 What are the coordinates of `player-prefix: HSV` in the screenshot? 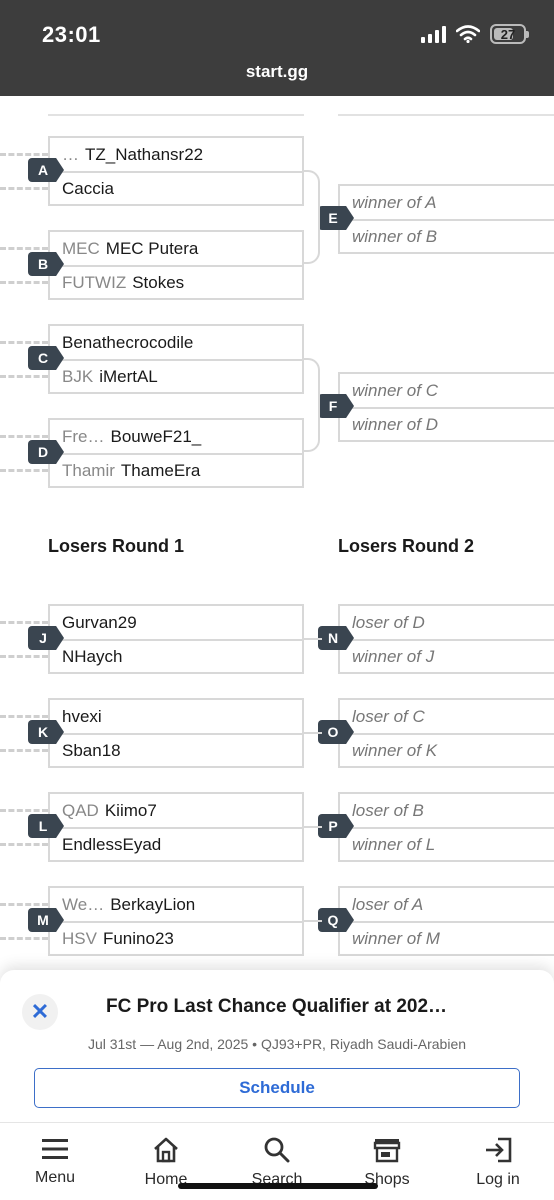 It's located at (79, 938).